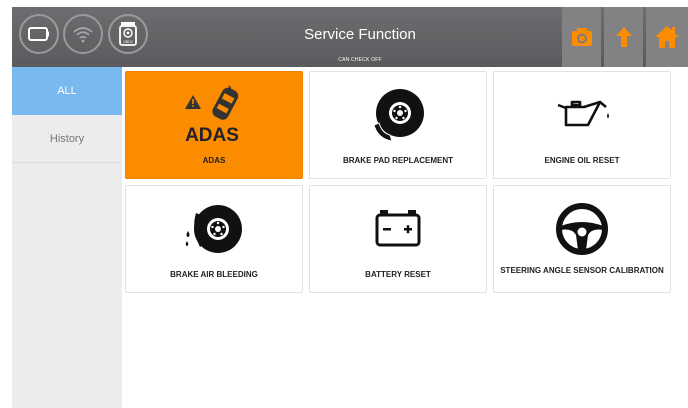  I want to click on device-badge-text: OBD2, so click(128, 42).